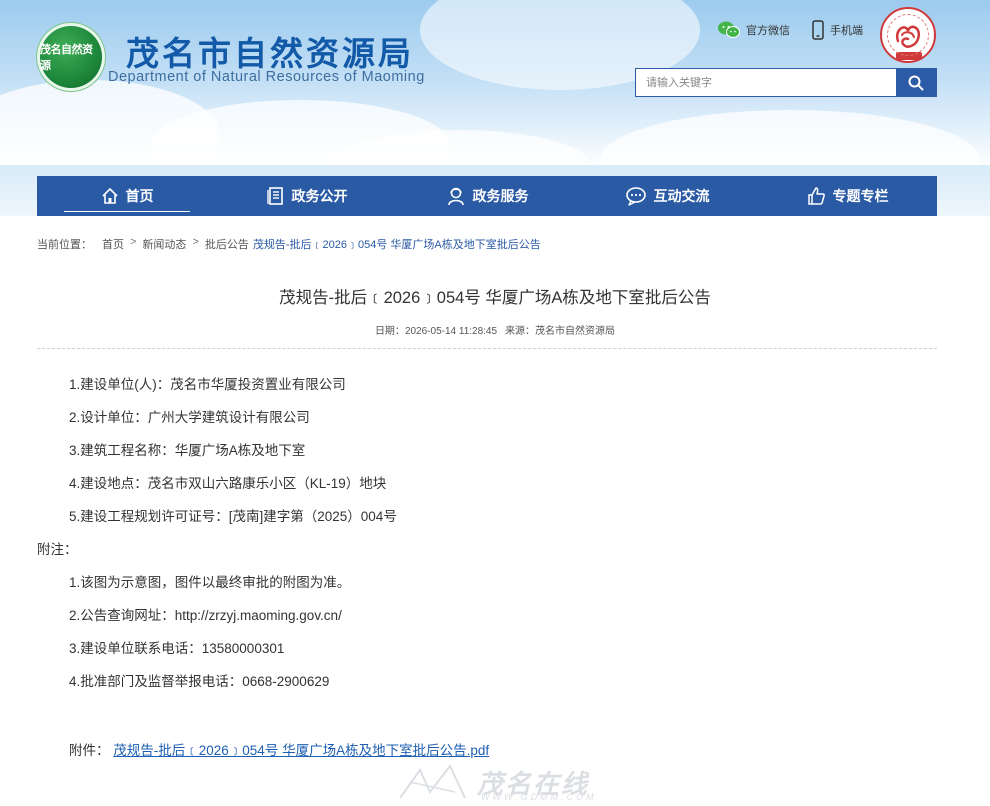 The height and width of the screenshot is (806, 990). Describe the element at coordinates (207, 384) in the screenshot. I see `article-line: 1.建设单位(人)：茂名市华厦投资置业有限公司` at that location.